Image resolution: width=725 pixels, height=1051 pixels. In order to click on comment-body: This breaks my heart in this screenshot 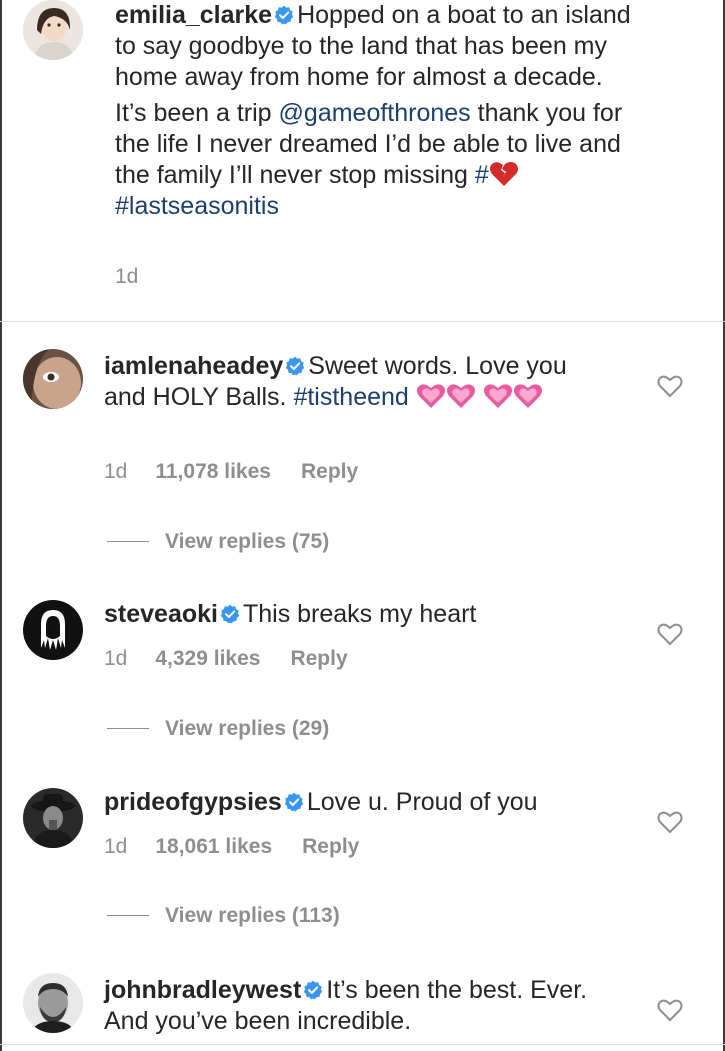, I will do `click(359, 614)`.